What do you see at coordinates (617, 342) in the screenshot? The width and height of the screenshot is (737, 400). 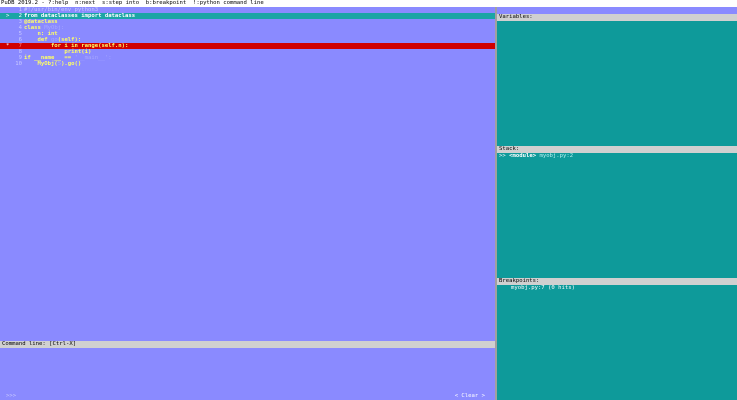 I see `breakpoints-panel: myobj.py:7 (0 hits)` at bounding box center [617, 342].